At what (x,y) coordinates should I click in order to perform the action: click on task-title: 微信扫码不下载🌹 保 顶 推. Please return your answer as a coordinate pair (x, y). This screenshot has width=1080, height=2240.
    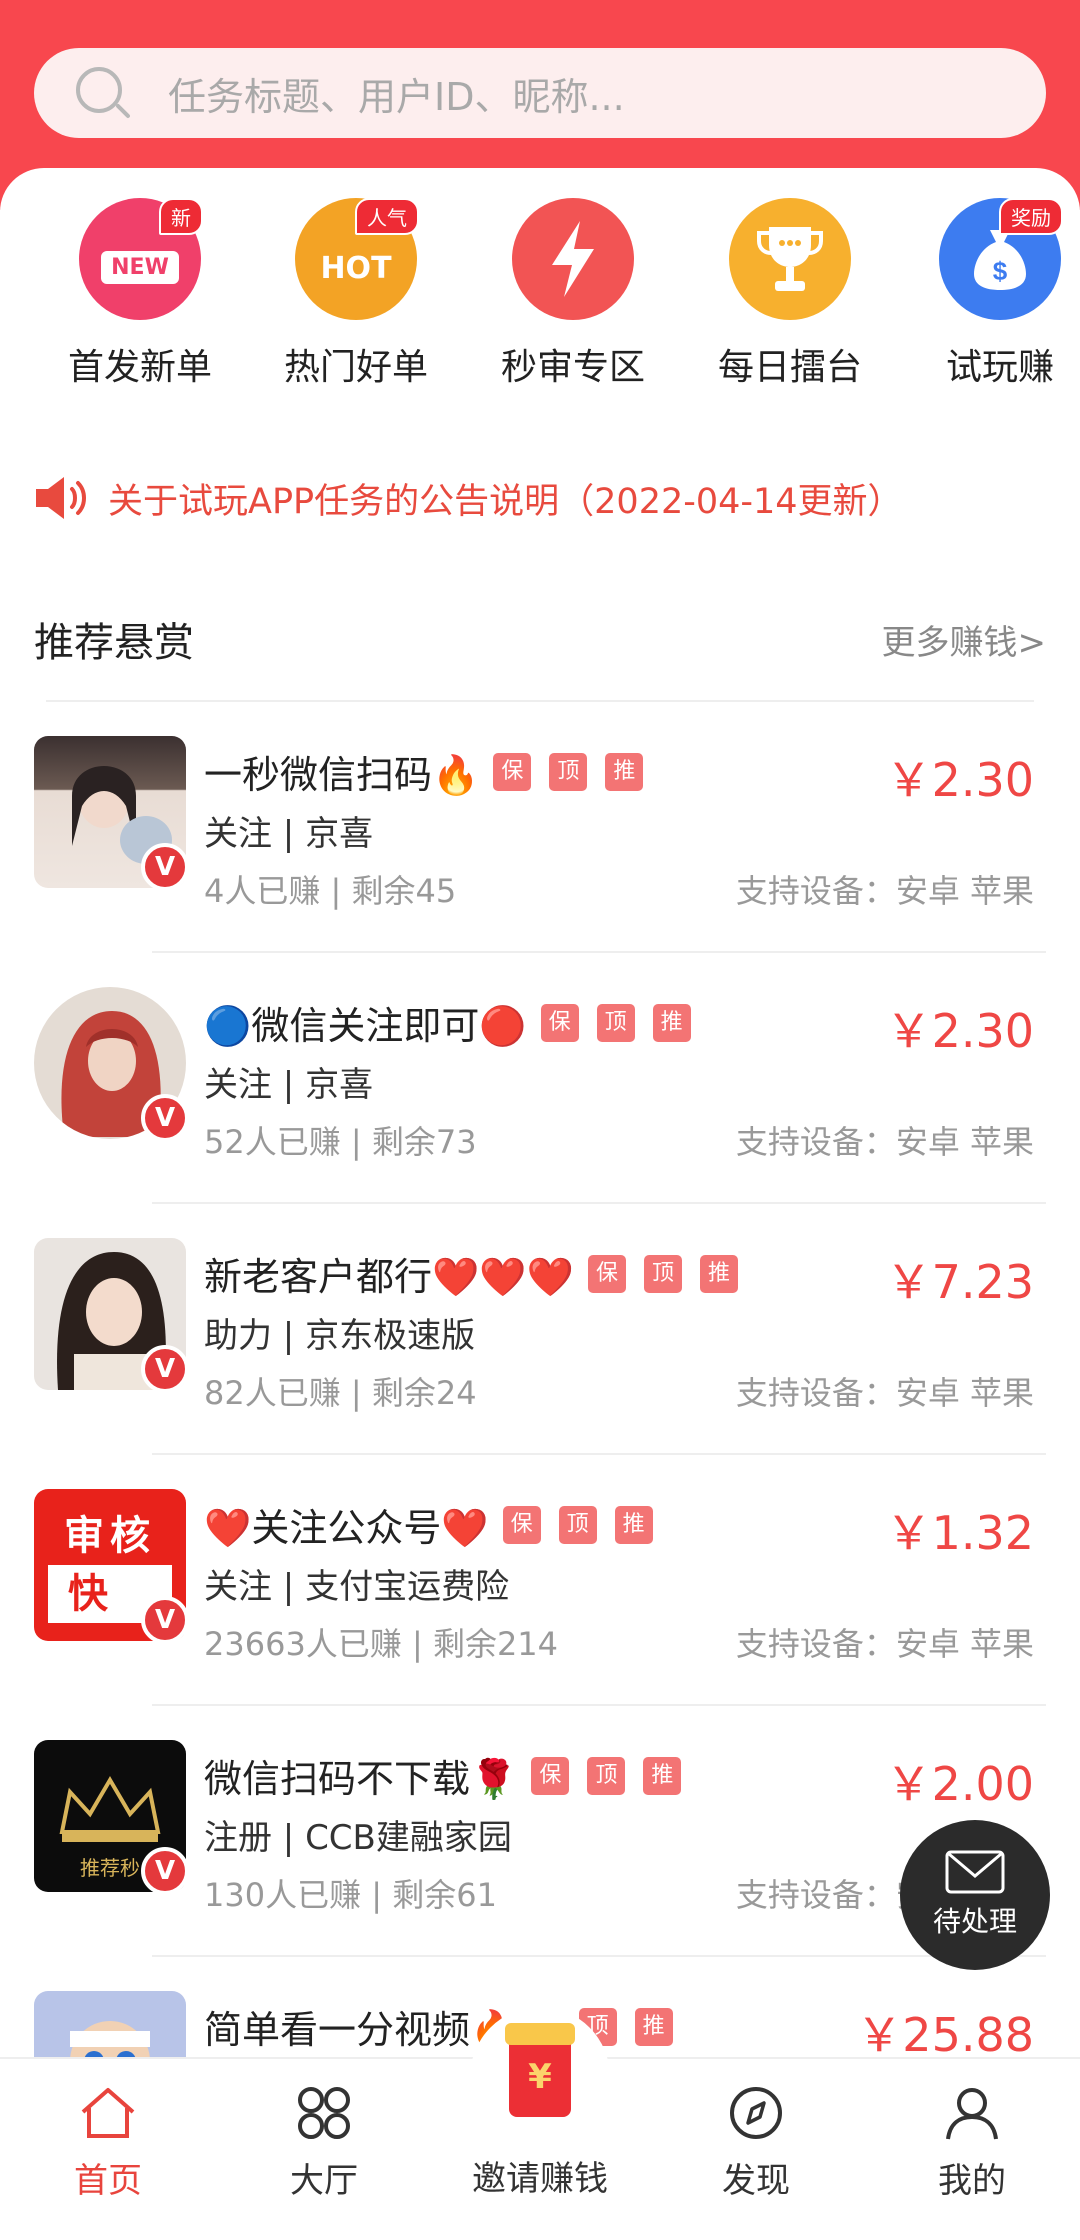
    Looking at the image, I should click on (451, 1775).